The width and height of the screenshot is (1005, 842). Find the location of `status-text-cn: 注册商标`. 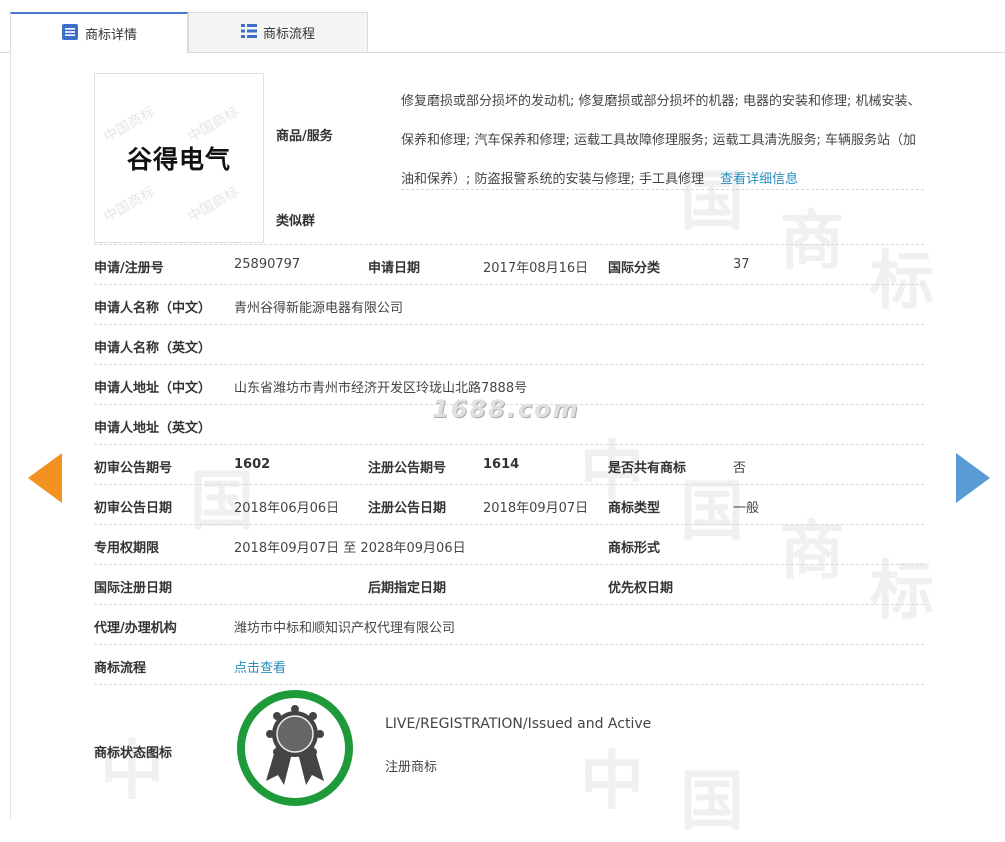

status-text-cn: 注册商标 is located at coordinates (411, 767).